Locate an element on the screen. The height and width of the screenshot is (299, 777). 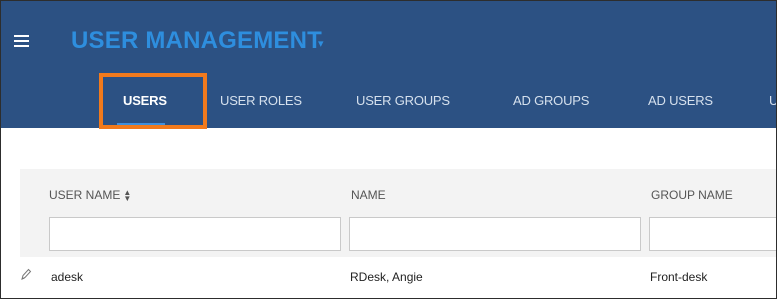
column-header-group-name: GROUP NAME is located at coordinates (692, 195).